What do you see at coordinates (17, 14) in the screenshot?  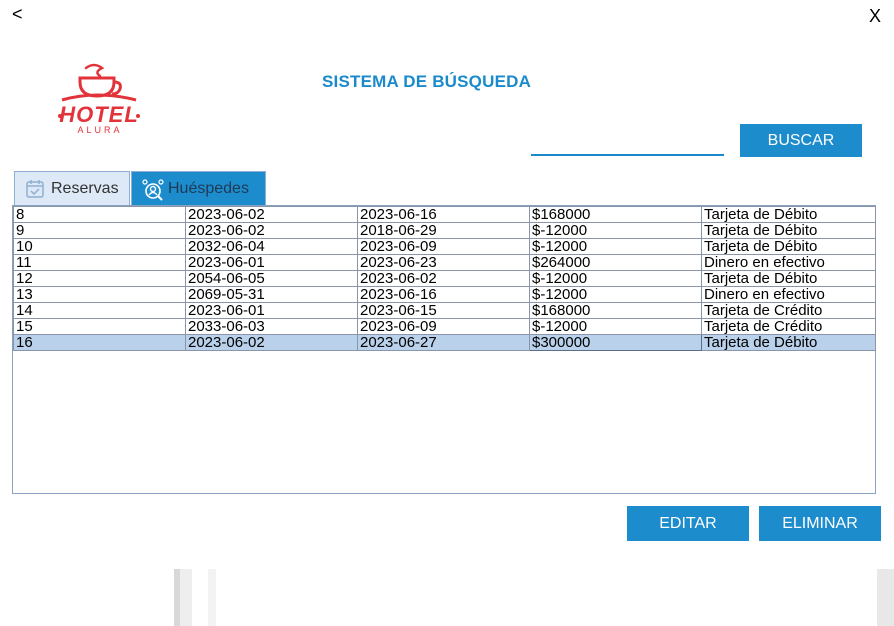 I see `back-button: <` at bounding box center [17, 14].